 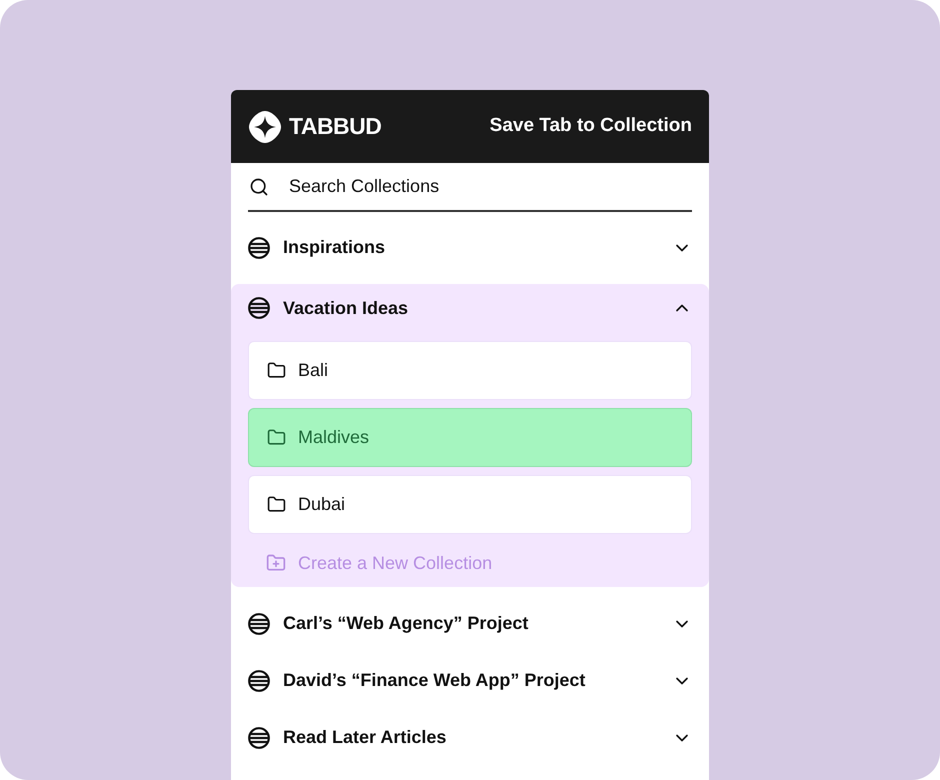 I want to click on folder-item: Dubai, so click(x=470, y=504).